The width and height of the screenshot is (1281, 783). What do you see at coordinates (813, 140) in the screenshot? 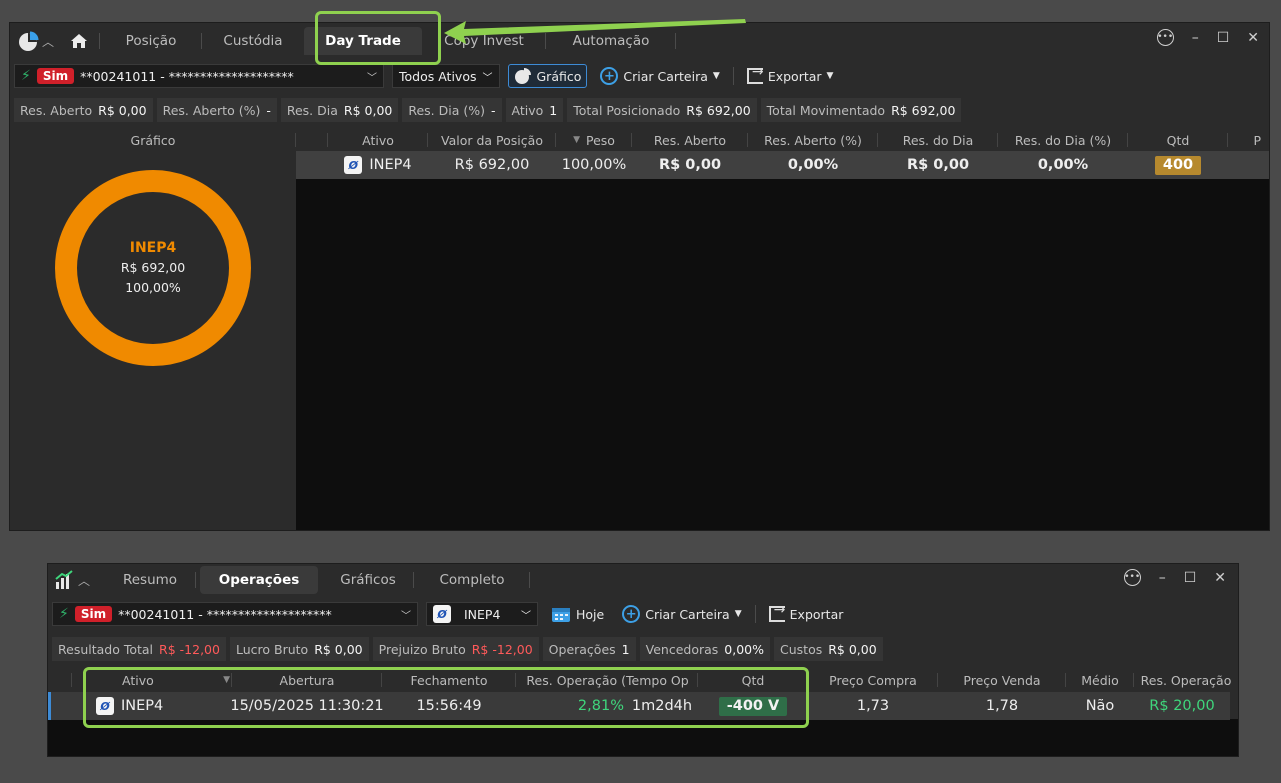
I see `col-res-aberto-pct: Res. Aberto (%)` at bounding box center [813, 140].